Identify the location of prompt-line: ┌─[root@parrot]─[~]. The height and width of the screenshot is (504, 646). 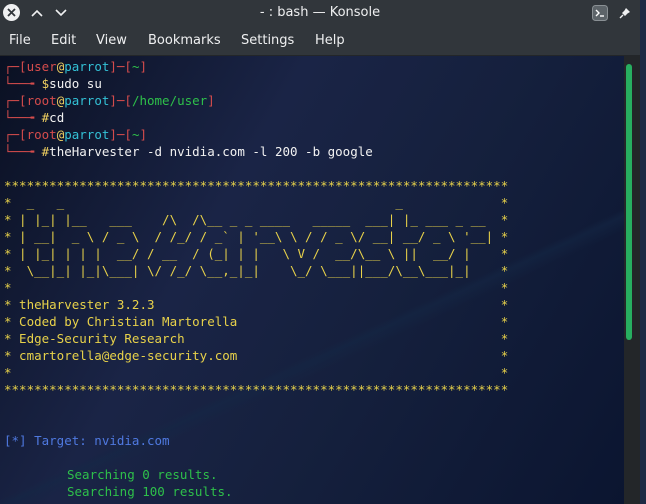
(76, 134).